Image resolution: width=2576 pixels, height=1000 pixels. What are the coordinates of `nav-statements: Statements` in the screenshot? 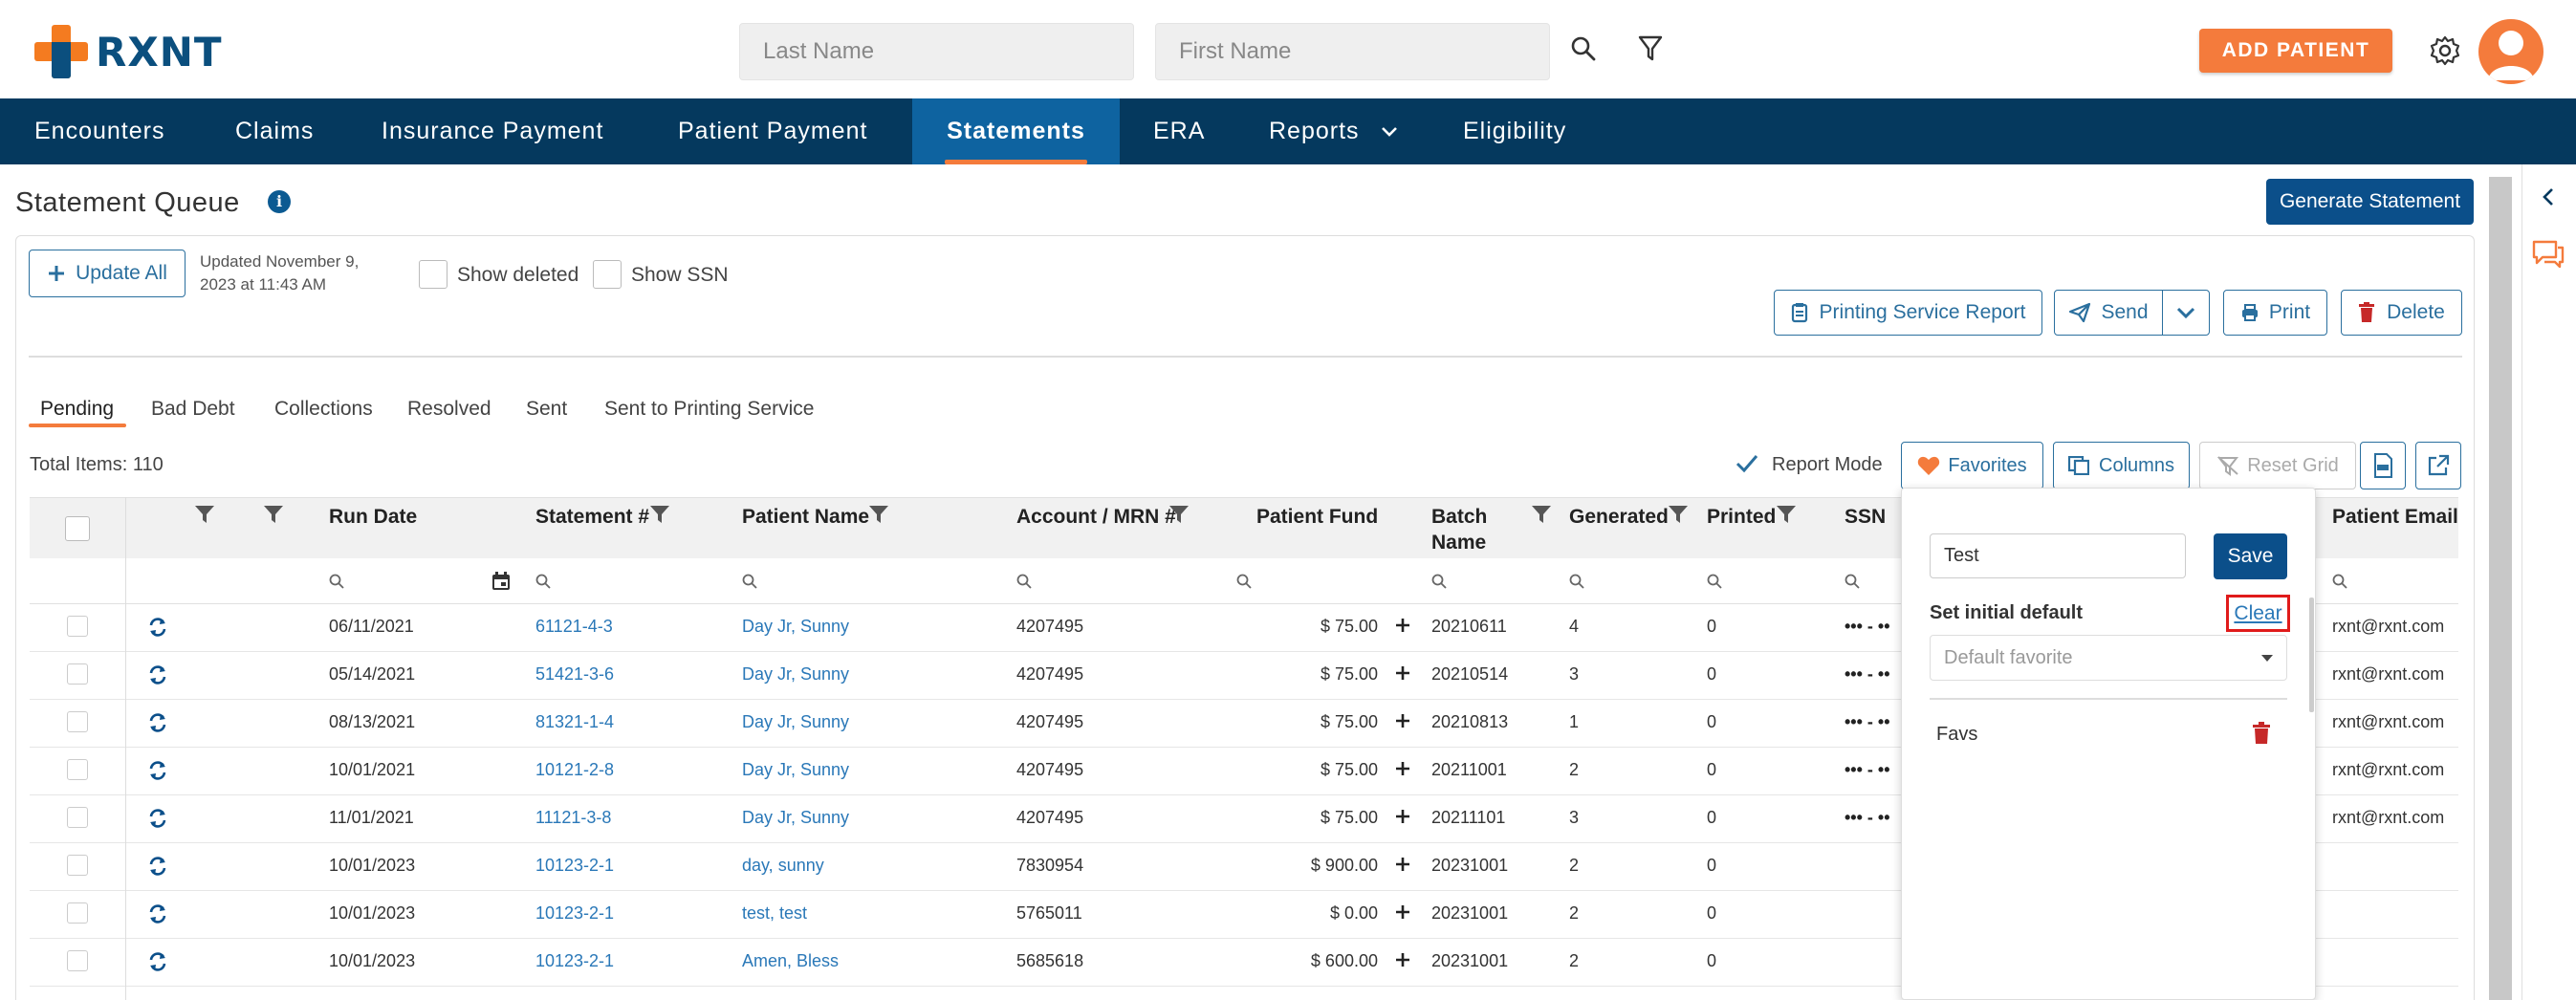 It's located at (1016, 131).